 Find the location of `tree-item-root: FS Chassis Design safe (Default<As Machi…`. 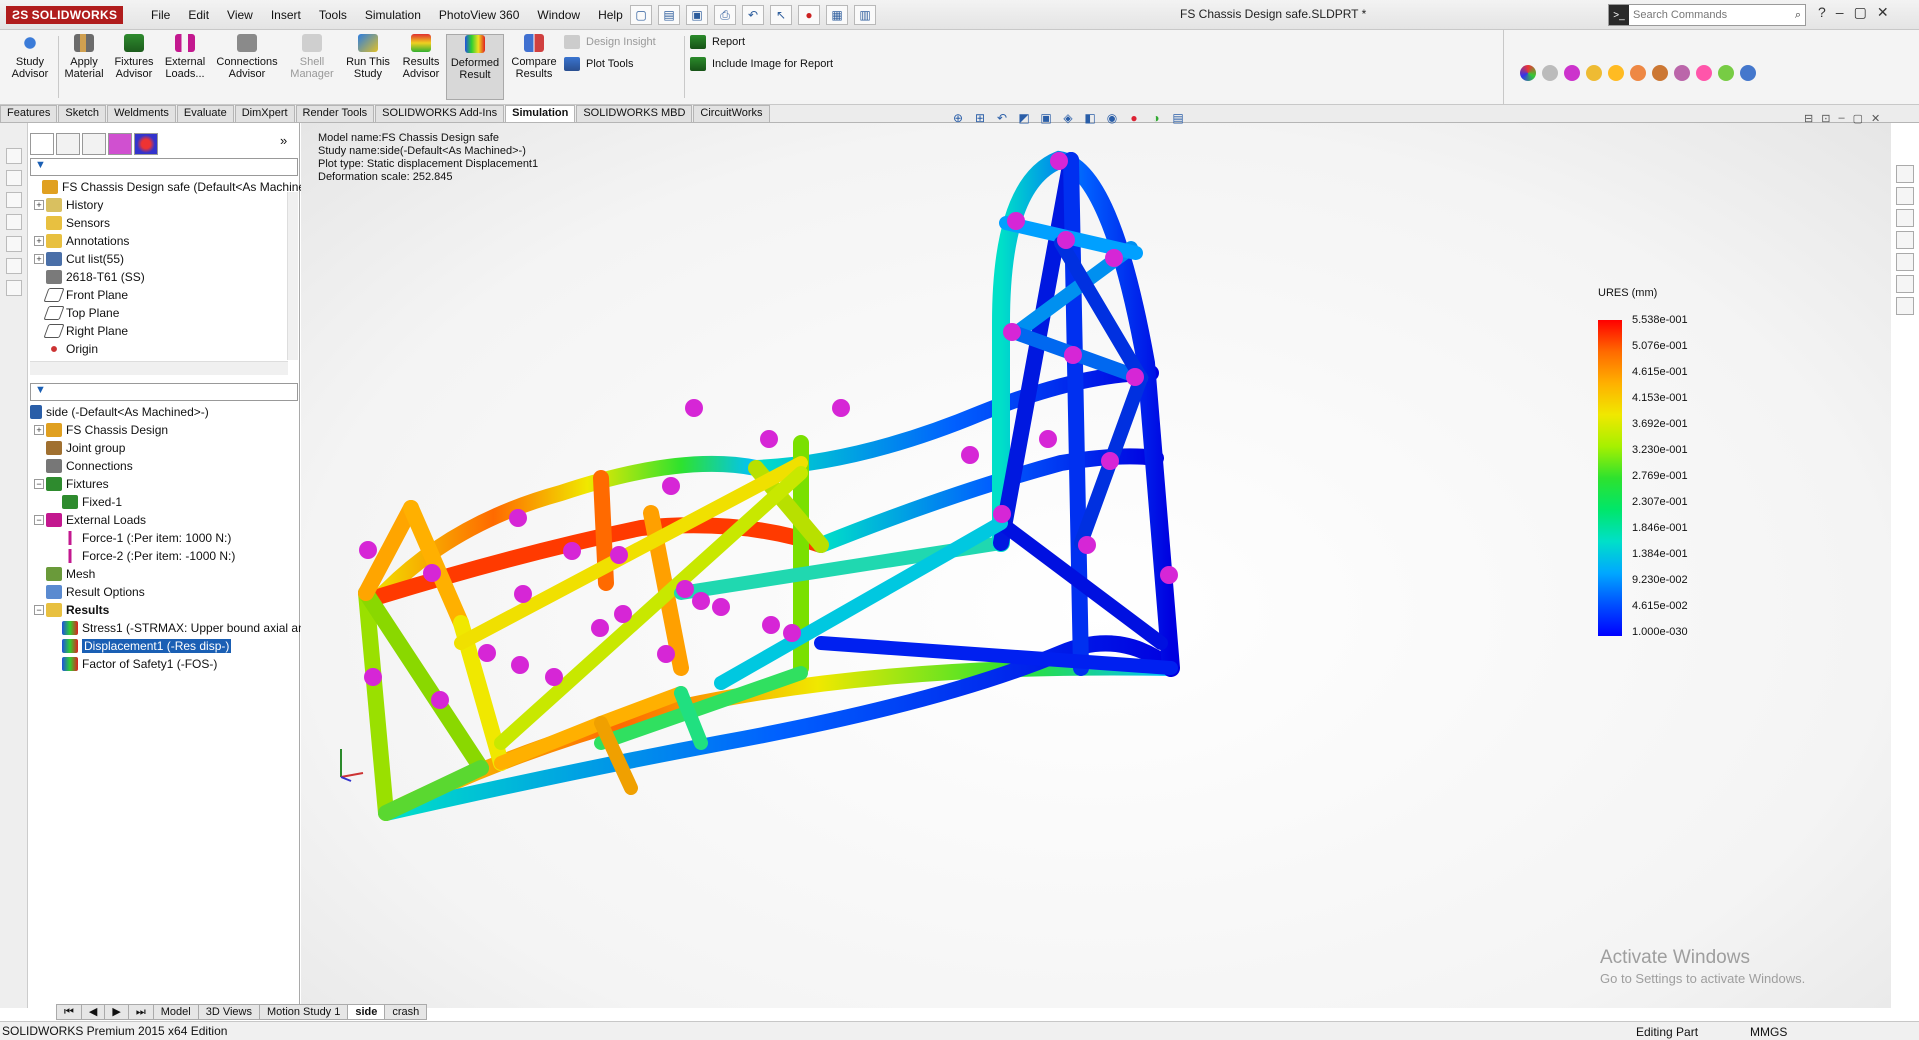

tree-item-root: FS Chassis Design safe (Default<As Machi… is located at coordinates (167, 187).